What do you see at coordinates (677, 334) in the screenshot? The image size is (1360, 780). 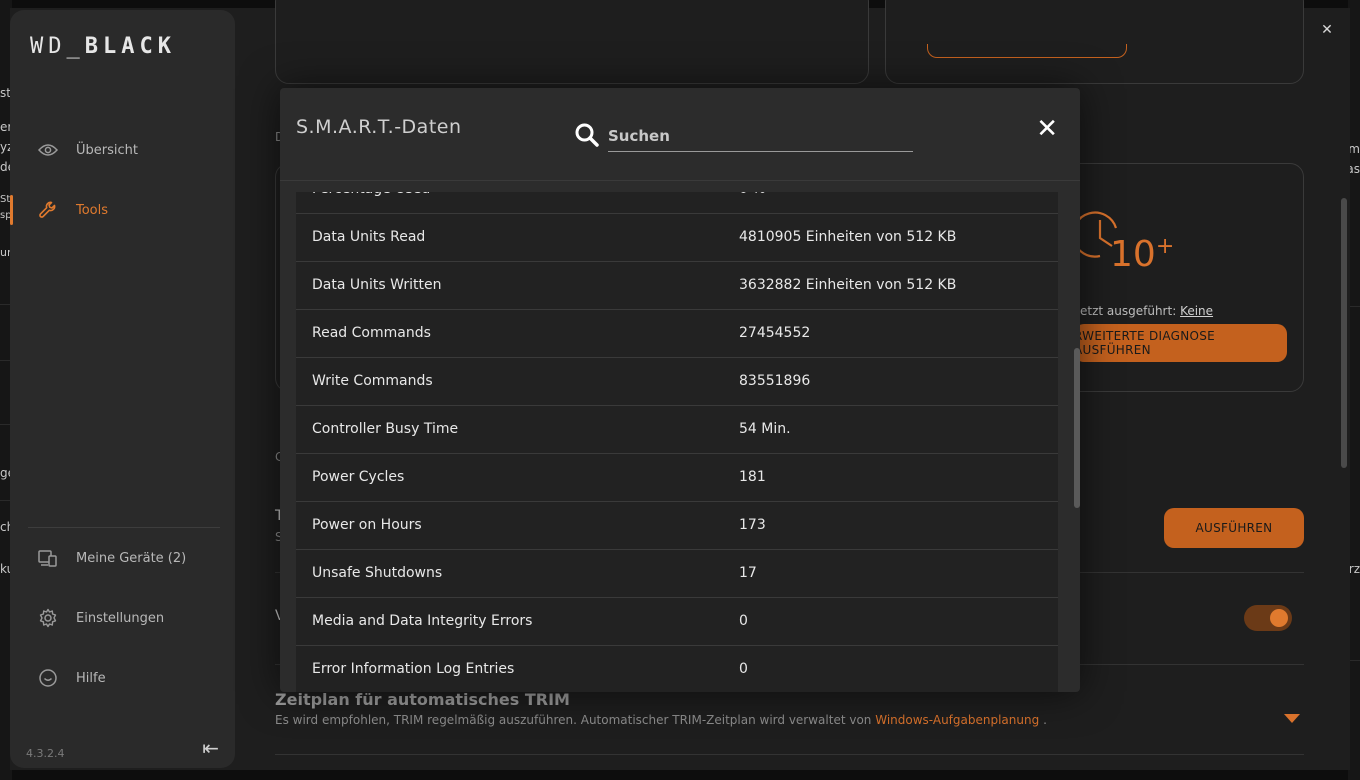 I see `table-row: Read Commands 27454552` at bounding box center [677, 334].